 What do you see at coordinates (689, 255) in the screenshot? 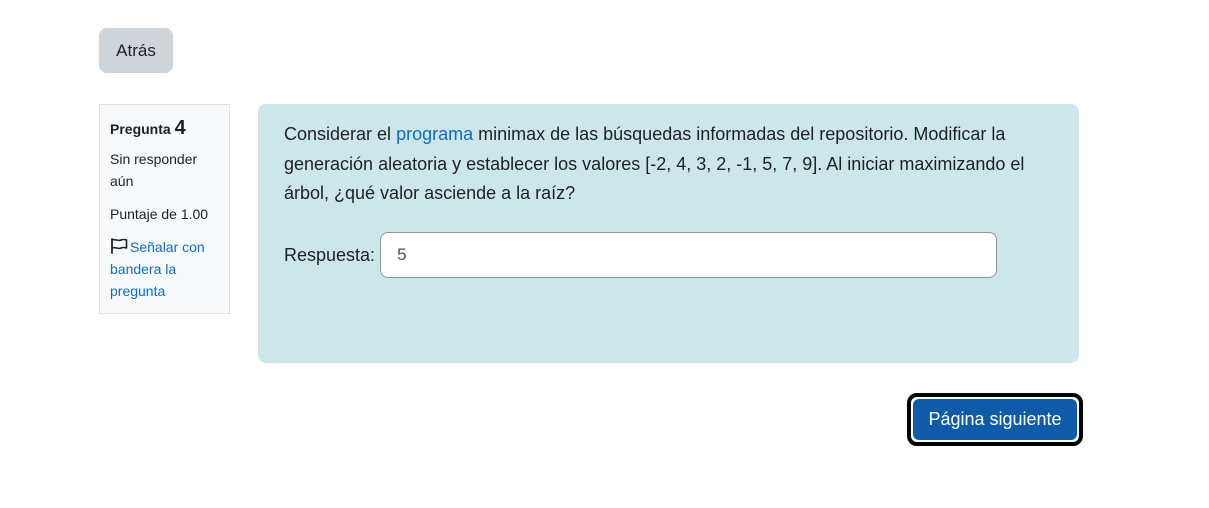
I see `answer-input` at bounding box center [689, 255].